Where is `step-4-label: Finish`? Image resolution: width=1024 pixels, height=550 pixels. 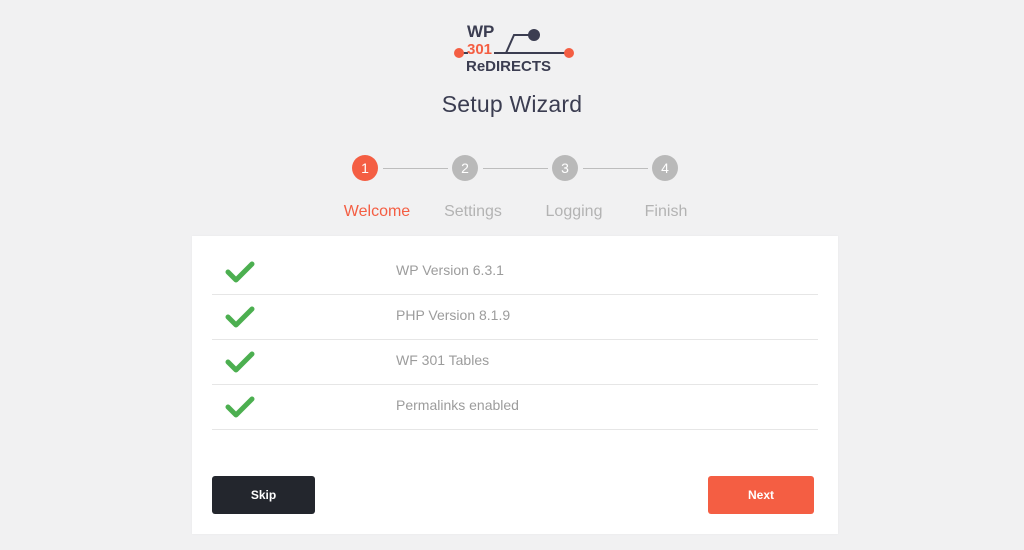
step-4-label: Finish is located at coordinates (666, 212).